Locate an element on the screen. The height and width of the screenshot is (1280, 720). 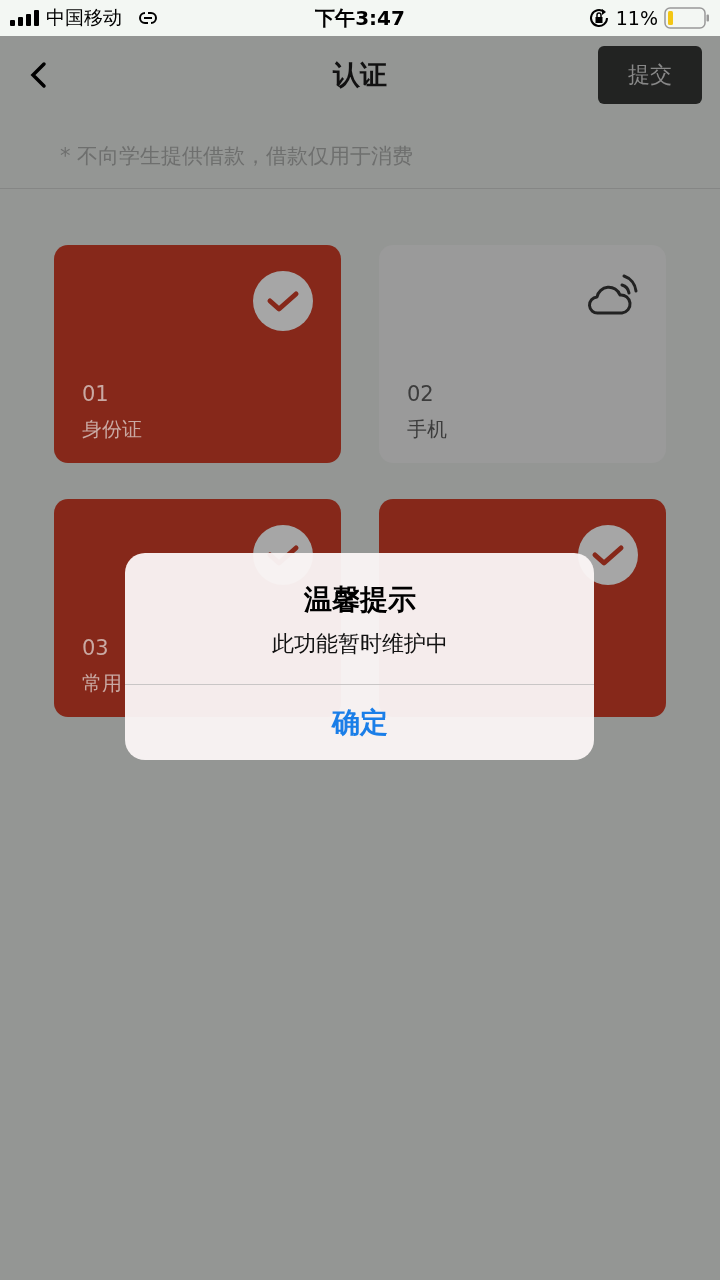
verification-card: 02 手机 is located at coordinates (522, 354).